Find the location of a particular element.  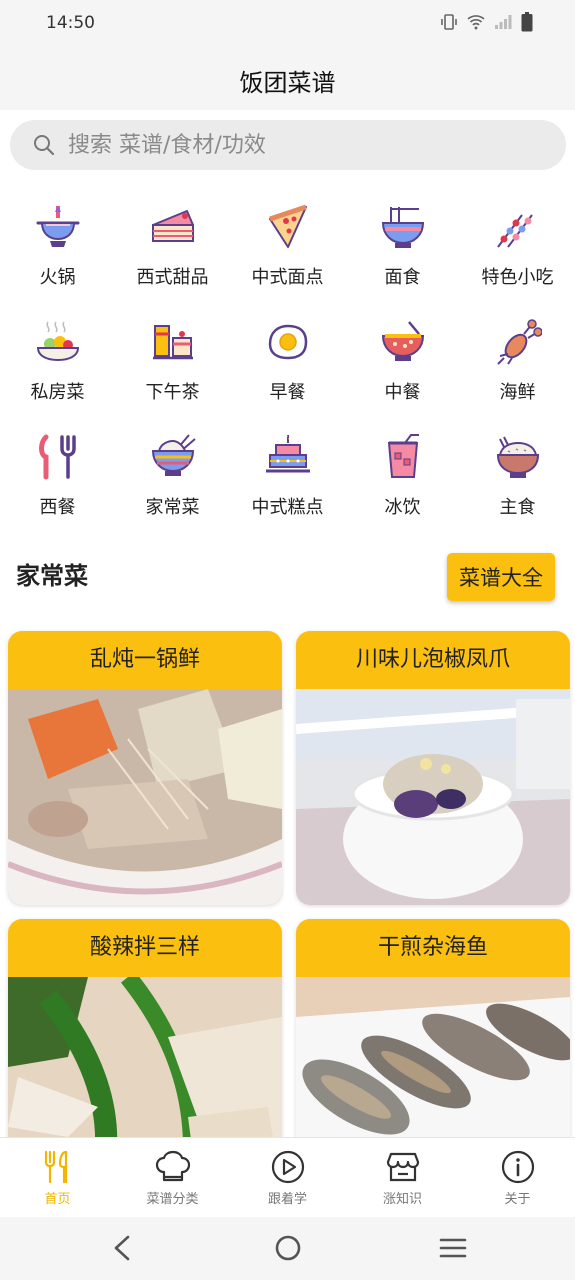

bottom-nav: 首页 菜谱分类 跟着学 涨知识 关于 is located at coordinates (287, 1177).